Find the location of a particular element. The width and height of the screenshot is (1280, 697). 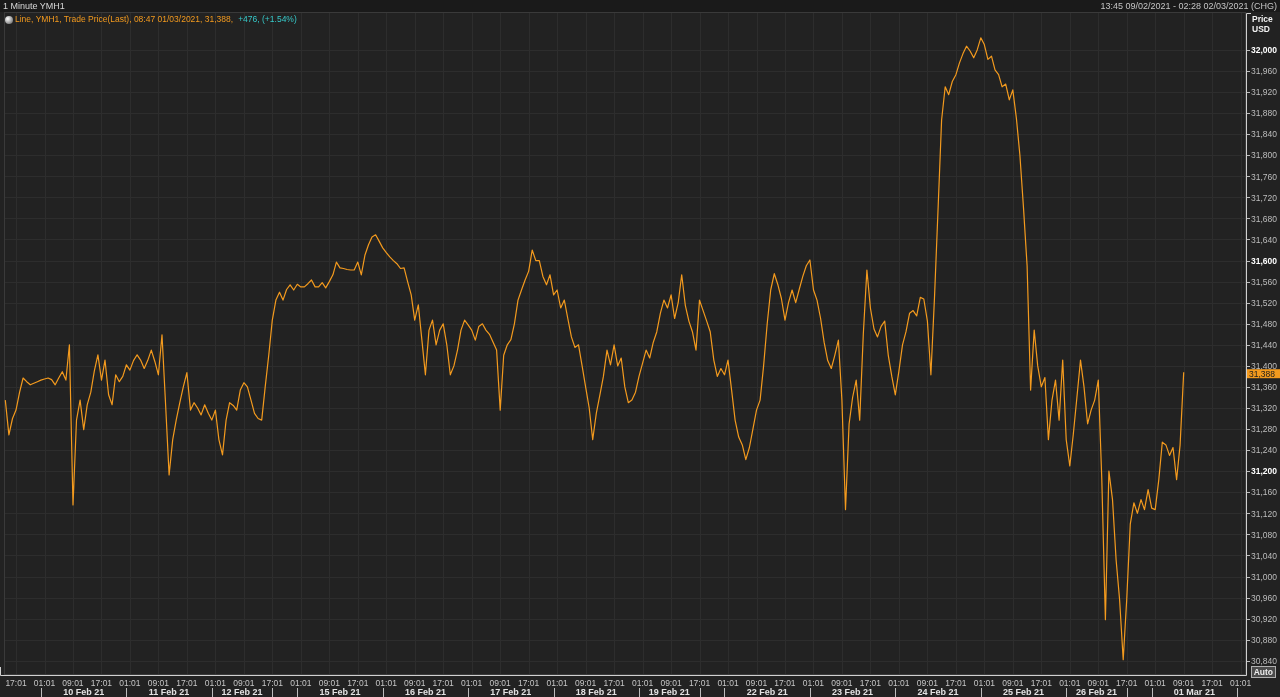

y-tick-label: 31,800 is located at coordinates (1264, 155).